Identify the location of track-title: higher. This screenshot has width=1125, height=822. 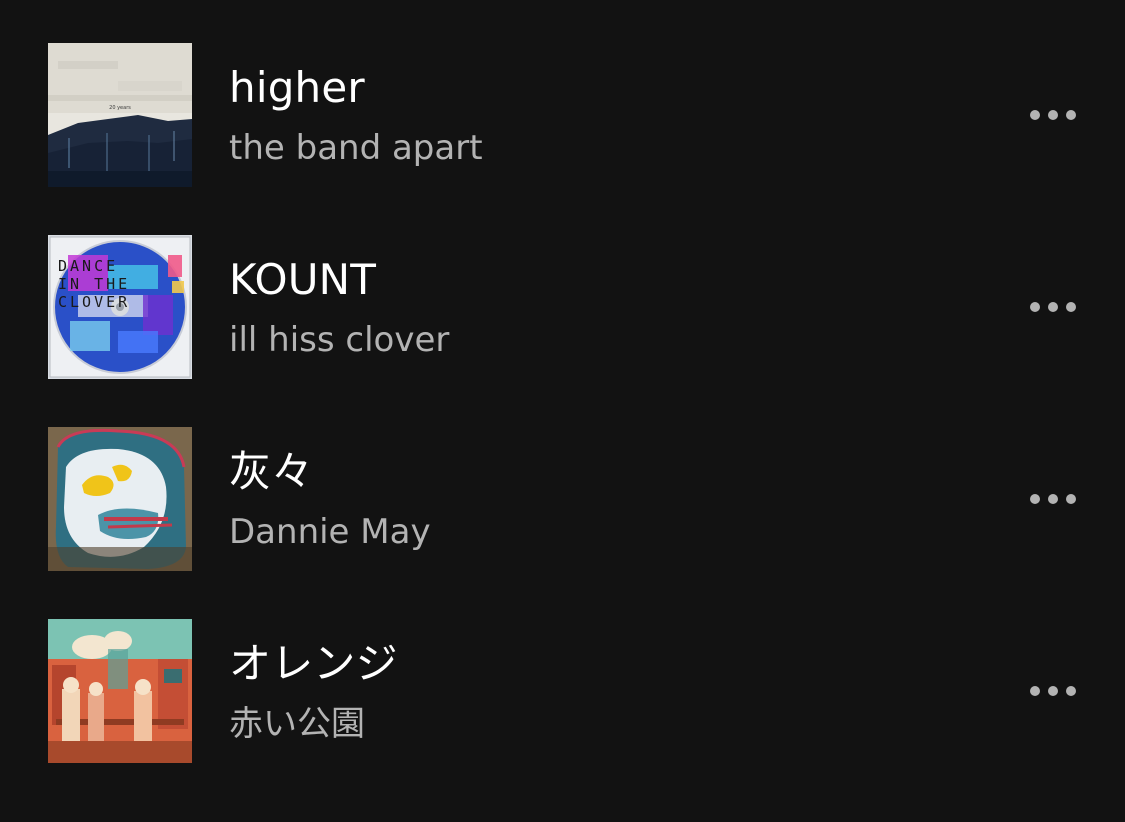
(297, 87).